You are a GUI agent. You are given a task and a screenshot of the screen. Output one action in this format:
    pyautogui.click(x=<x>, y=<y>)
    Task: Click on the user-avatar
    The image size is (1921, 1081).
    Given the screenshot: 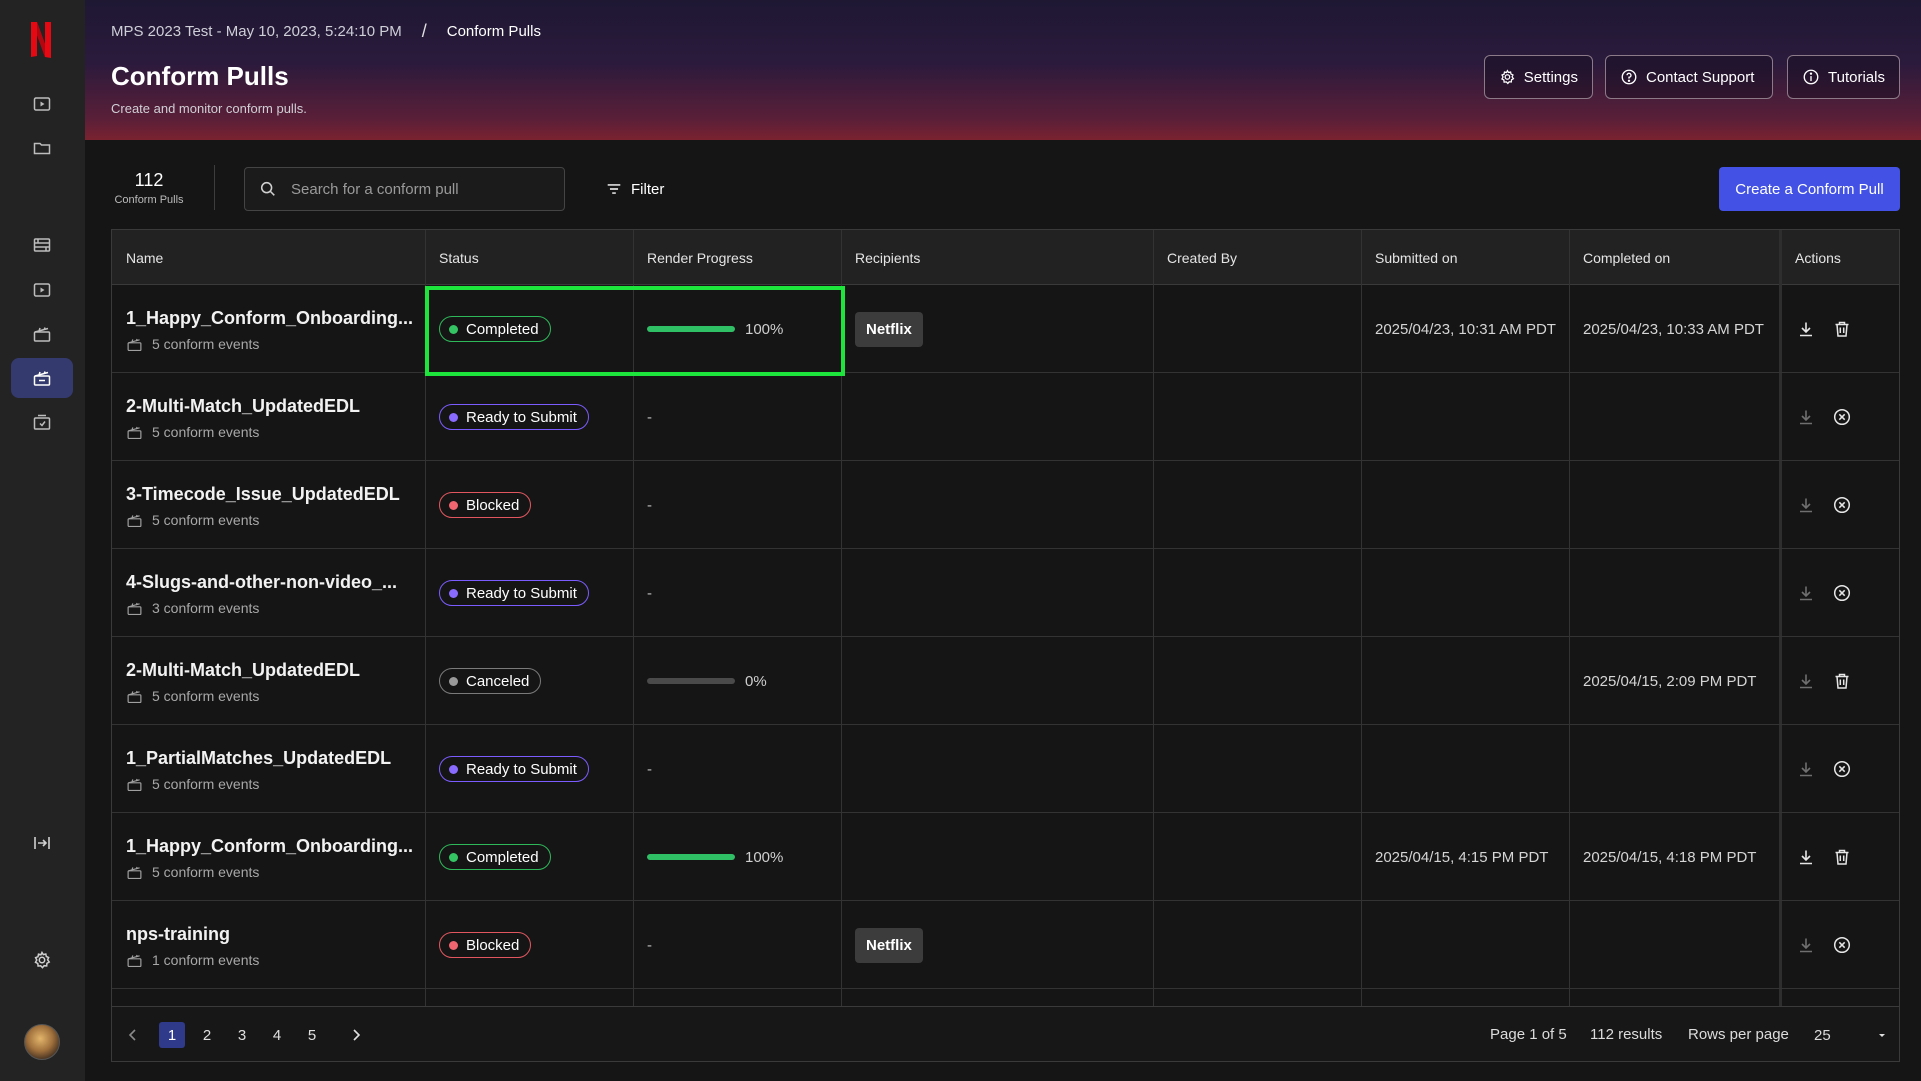 What is the action you would take?
    pyautogui.click(x=42, y=1042)
    